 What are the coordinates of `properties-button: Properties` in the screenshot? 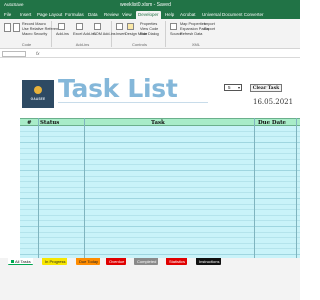 It's located at (148, 24).